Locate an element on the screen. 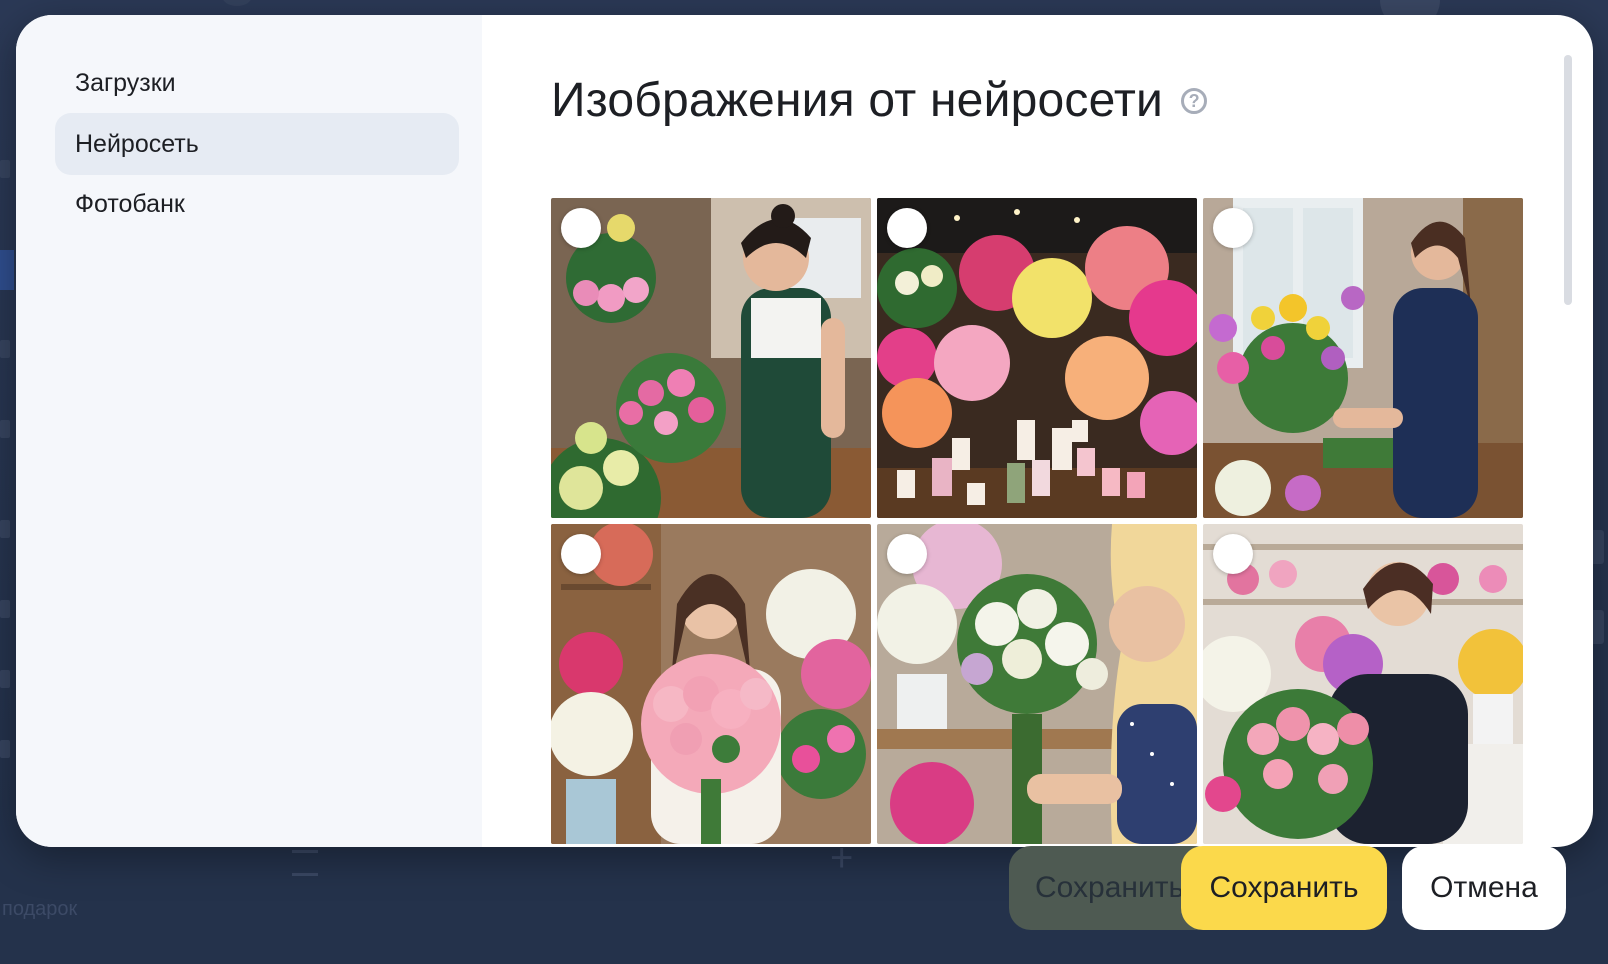 This screenshot has width=1608, height=964. sidebar-item-uploads: Загрузки is located at coordinates (257, 83).